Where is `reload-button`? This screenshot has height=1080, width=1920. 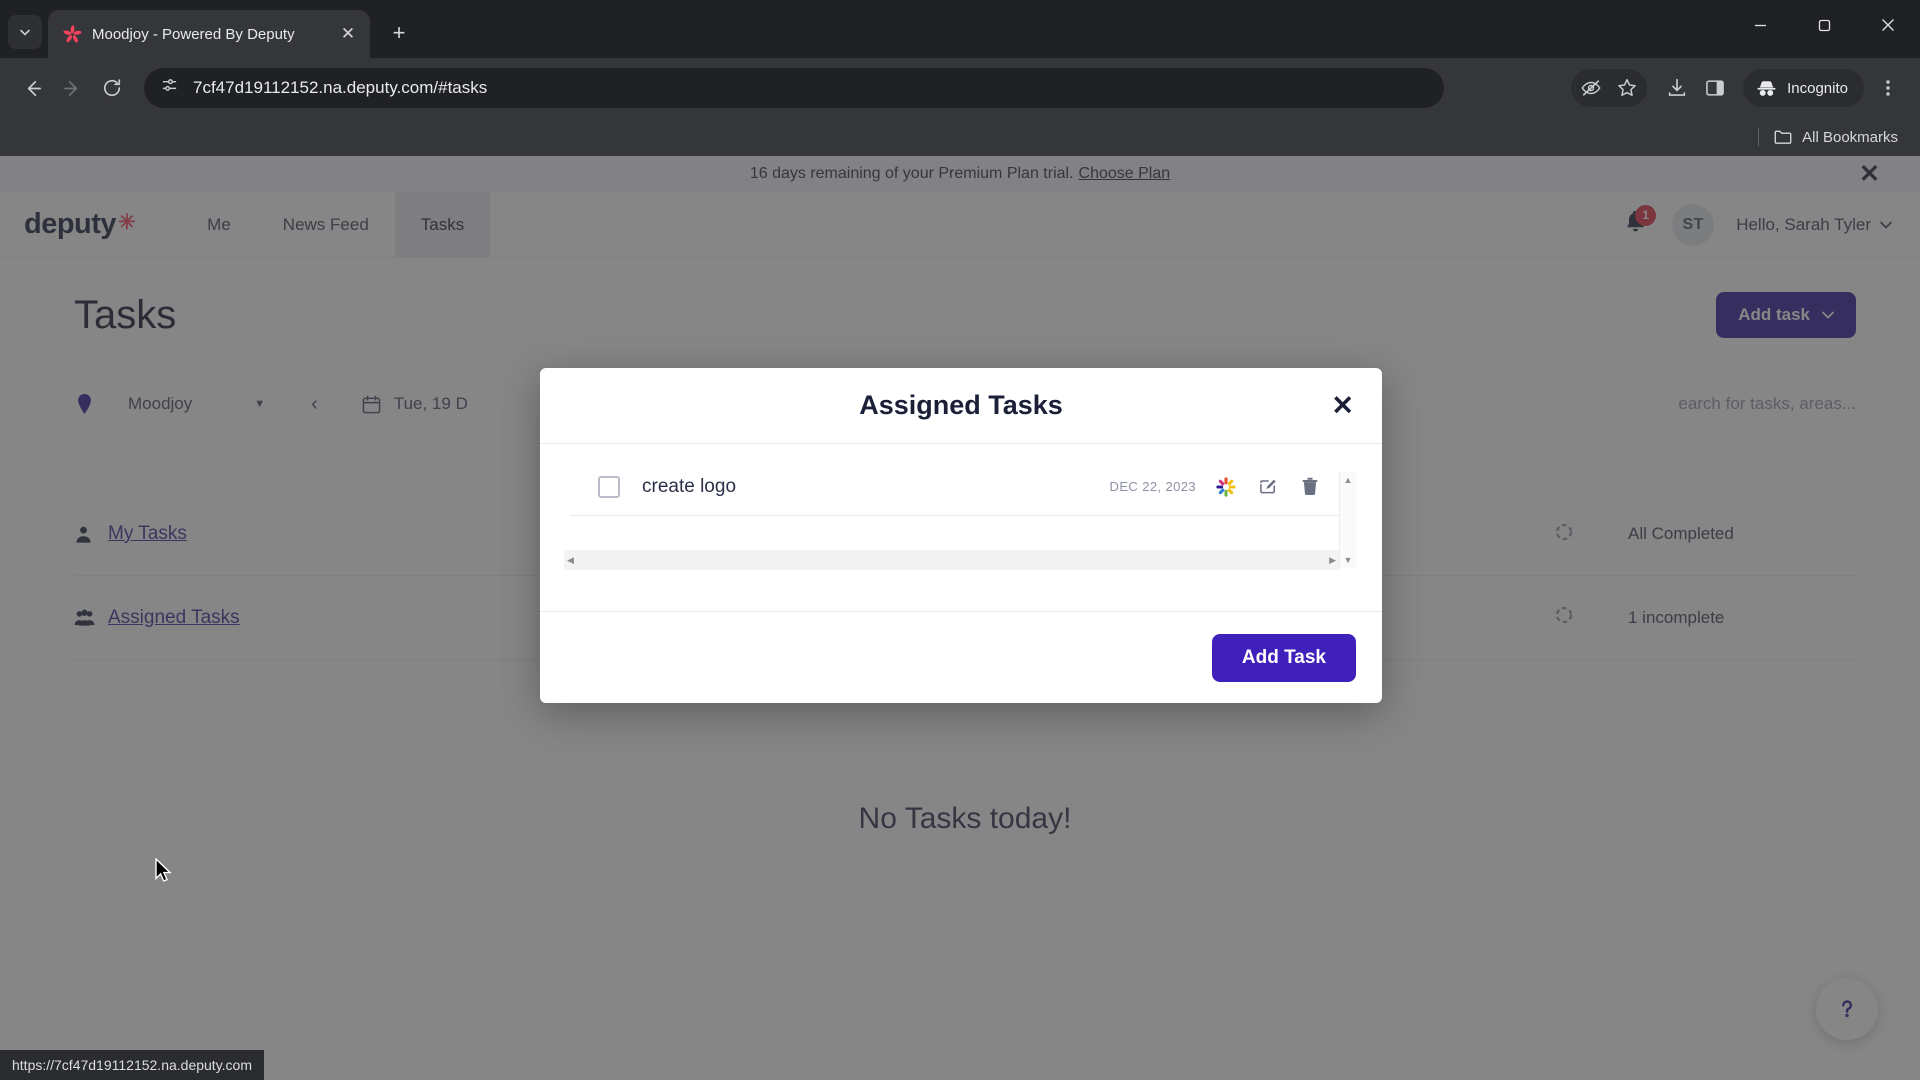
reload-button is located at coordinates (112, 88).